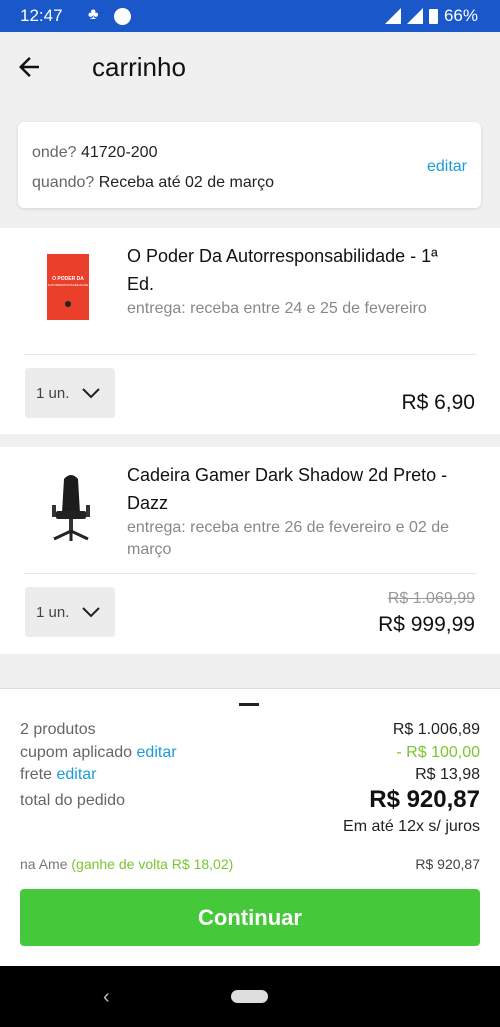 This screenshot has height=1027, width=500. I want to click on total-label: total do pedido, so click(72, 800).